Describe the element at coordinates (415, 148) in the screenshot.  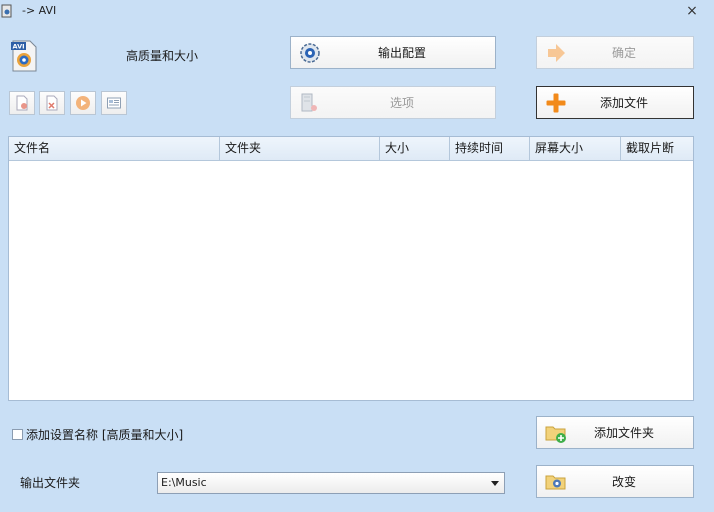
I see `column-header-size: 大小` at that location.